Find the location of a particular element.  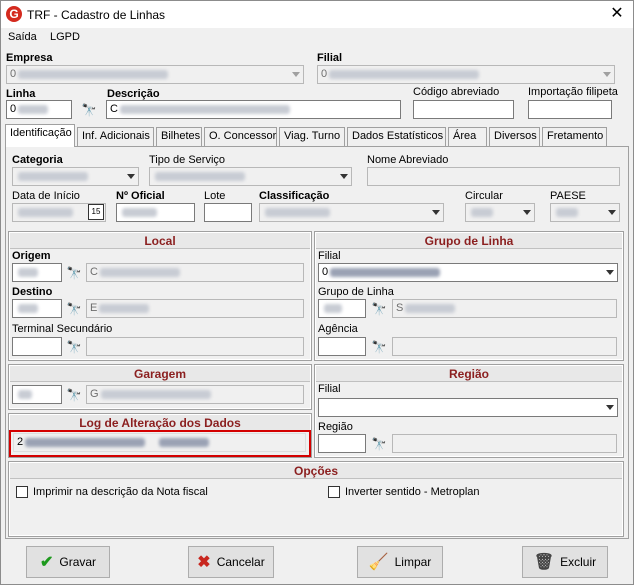

categoria-label: Categoria is located at coordinates (37, 160).